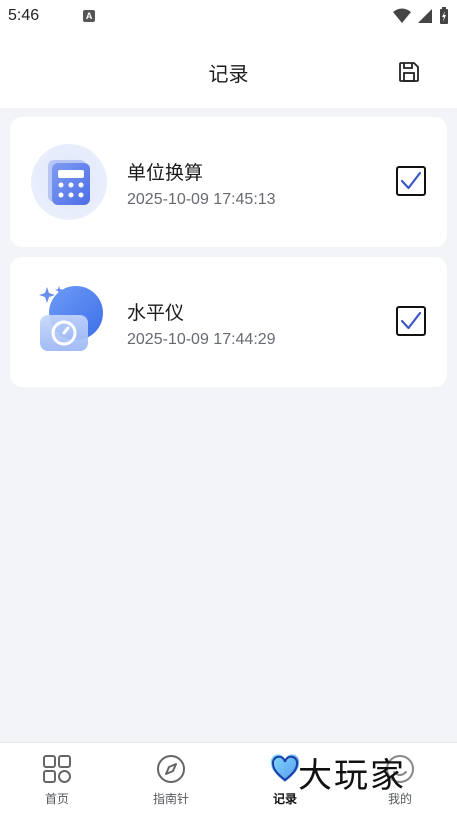 The width and height of the screenshot is (457, 814). Describe the element at coordinates (400, 769) in the screenshot. I see `profile-icon` at that location.